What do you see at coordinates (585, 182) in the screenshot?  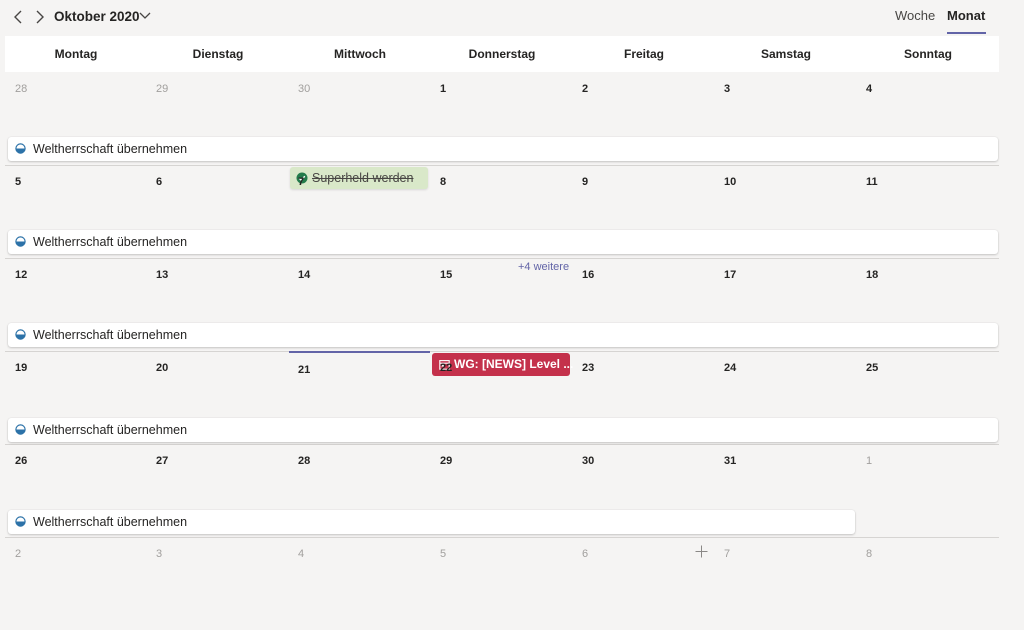 I see `day-number: 9` at bounding box center [585, 182].